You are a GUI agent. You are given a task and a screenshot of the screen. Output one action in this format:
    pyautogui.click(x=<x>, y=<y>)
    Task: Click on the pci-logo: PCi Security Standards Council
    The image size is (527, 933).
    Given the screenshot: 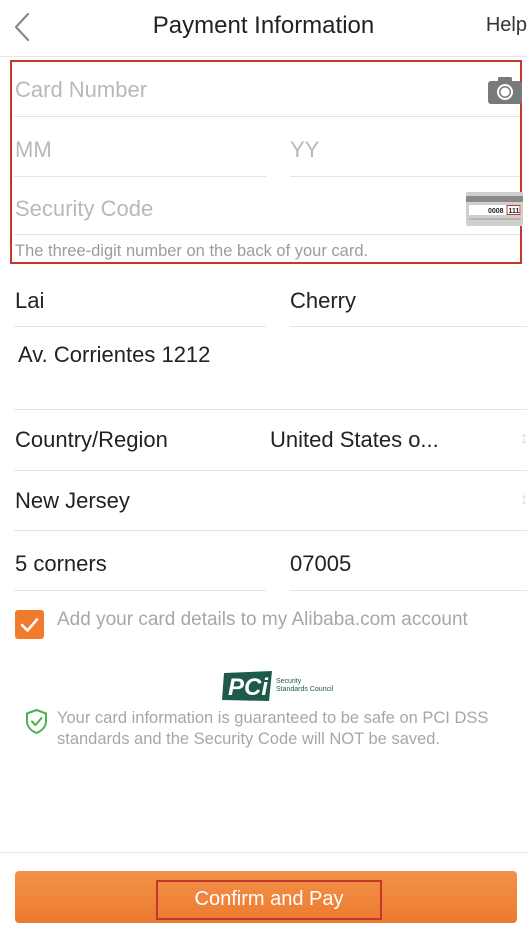 What is the action you would take?
    pyautogui.click(x=279, y=686)
    